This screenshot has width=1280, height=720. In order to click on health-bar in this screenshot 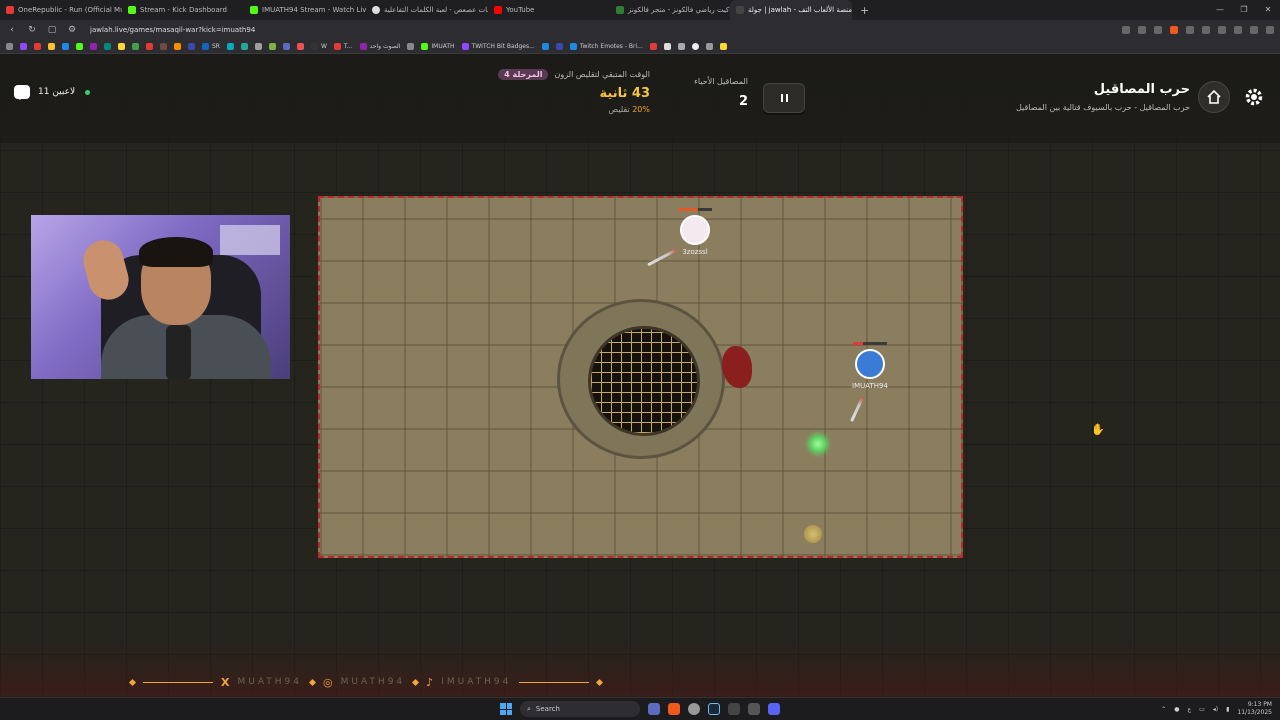, I will do `click(870, 343)`.